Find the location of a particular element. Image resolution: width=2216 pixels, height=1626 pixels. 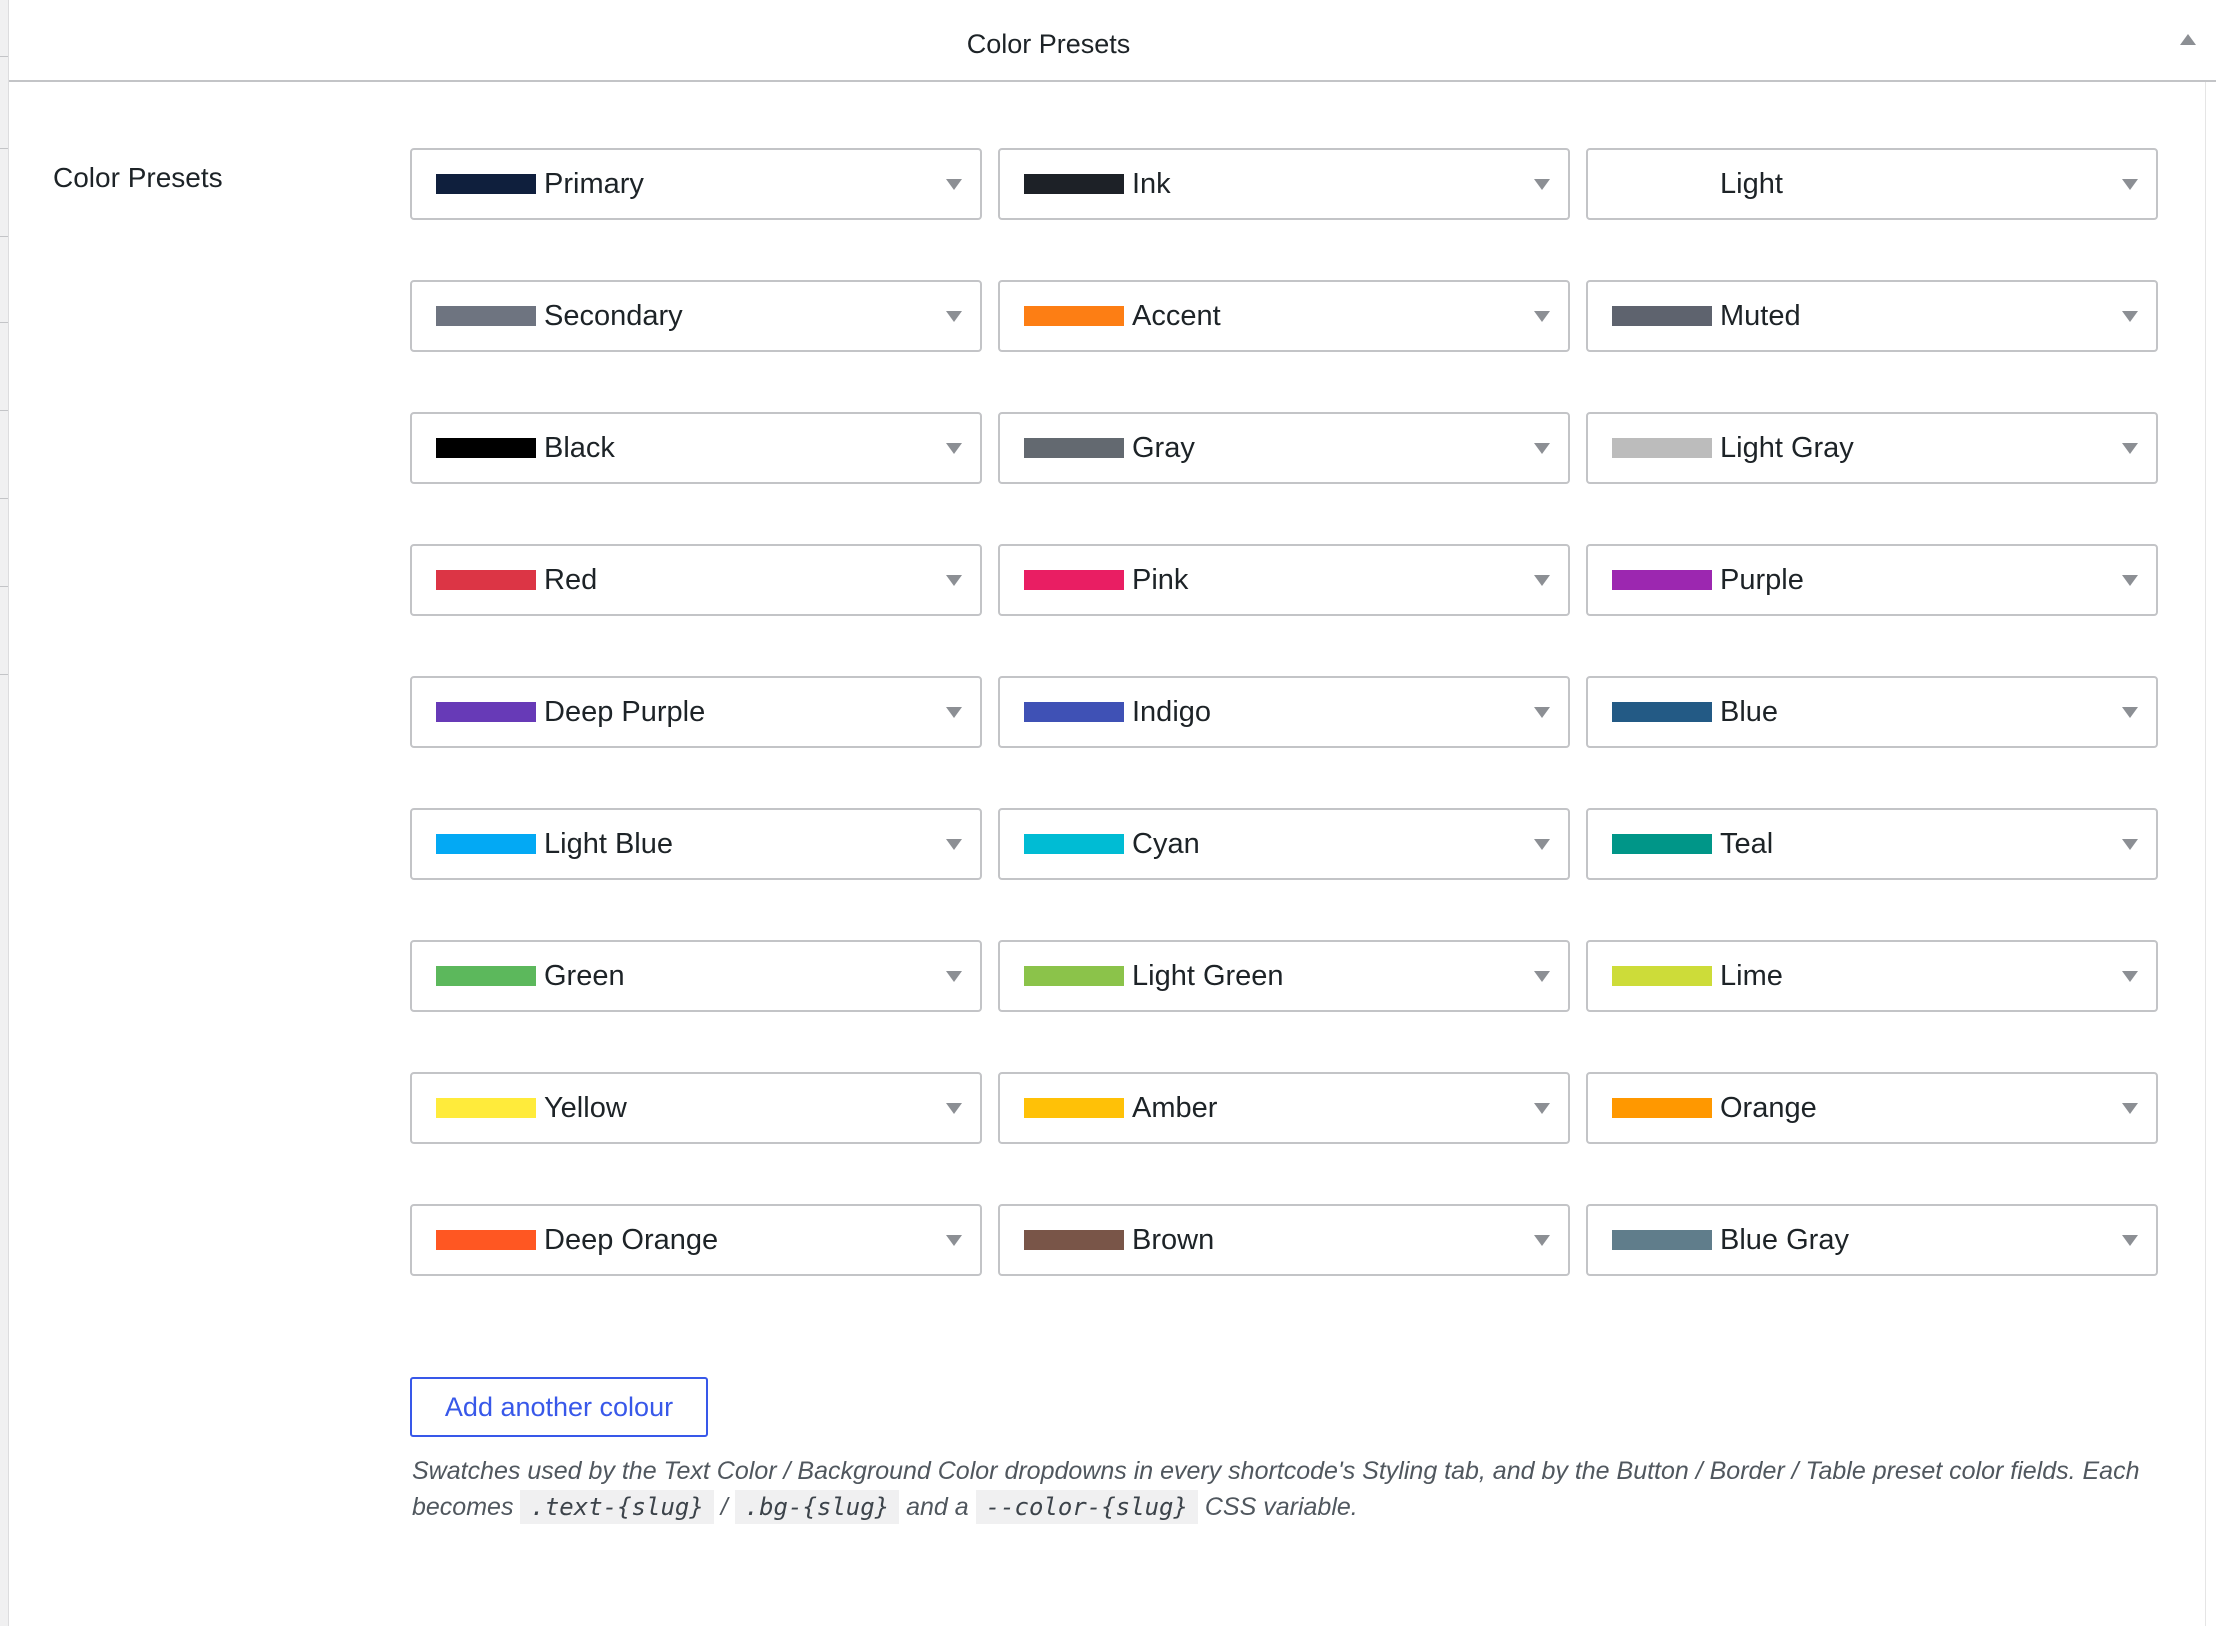

code-text-class: .text-{slug} is located at coordinates (617, 1507).